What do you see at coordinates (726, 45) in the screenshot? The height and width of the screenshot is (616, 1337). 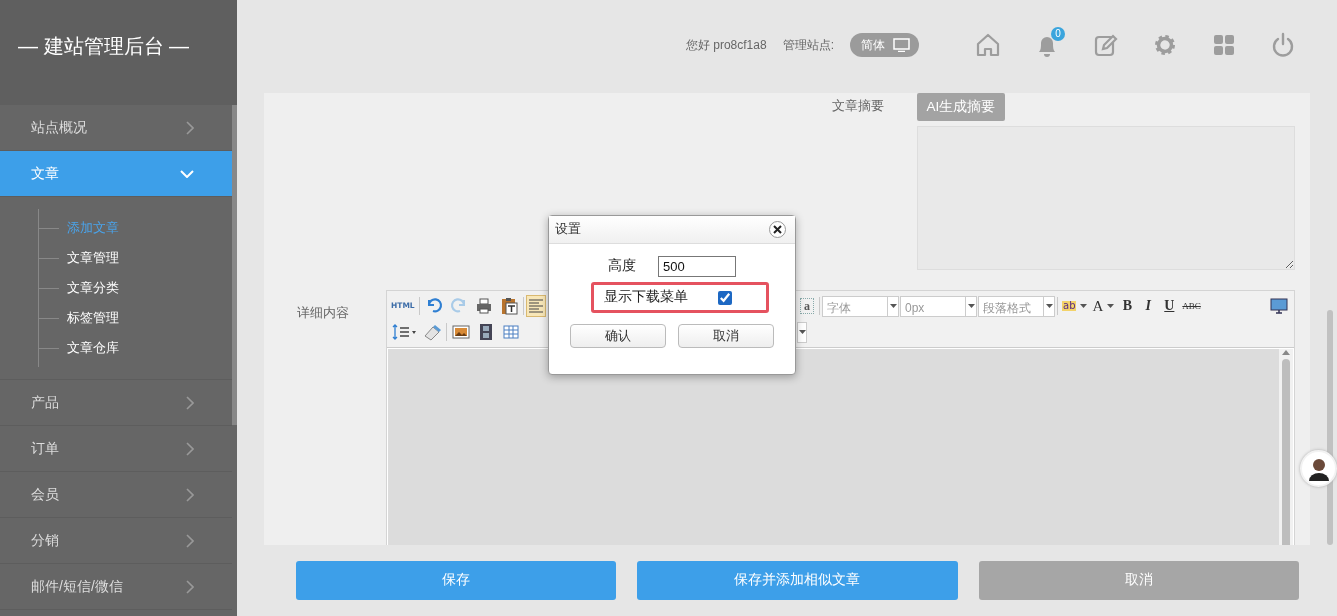 I see `greeting-text: 您好 pro8cf1a8` at bounding box center [726, 45].